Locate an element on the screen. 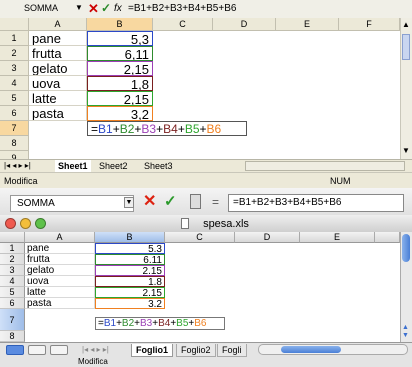  column-header-f is located at coordinates (387, 237).